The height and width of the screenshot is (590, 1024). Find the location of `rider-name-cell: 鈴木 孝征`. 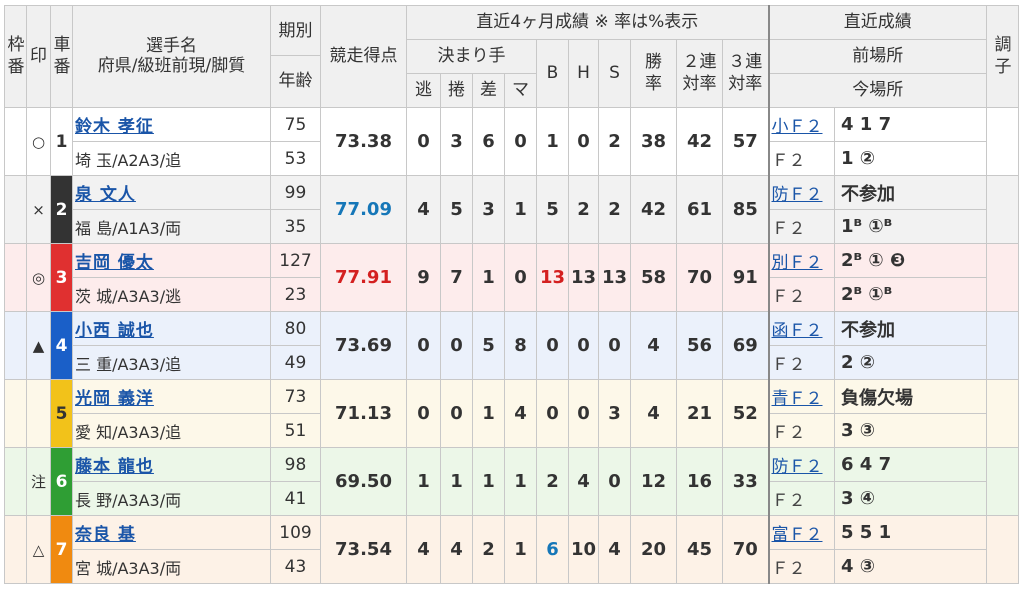

rider-name-cell: 鈴木 孝征 is located at coordinates (171, 124).